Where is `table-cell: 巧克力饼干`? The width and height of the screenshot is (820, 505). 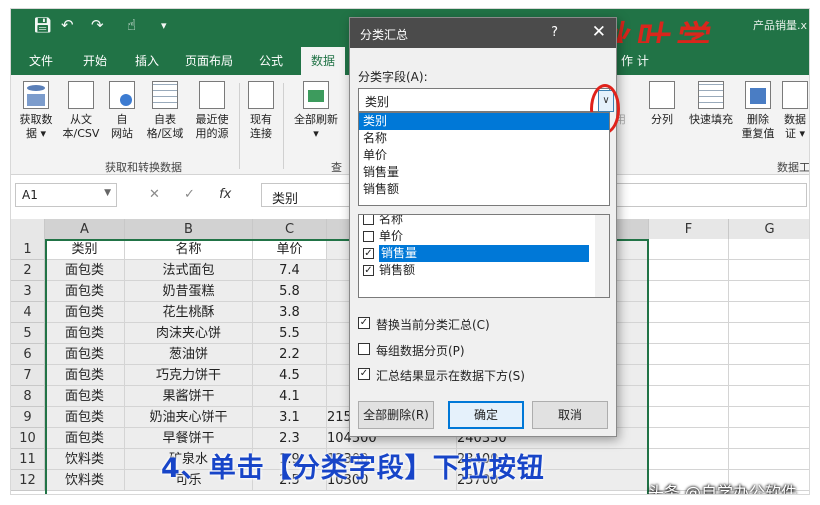 table-cell: 巧克力饼干 is located at coordinates (189, 375).